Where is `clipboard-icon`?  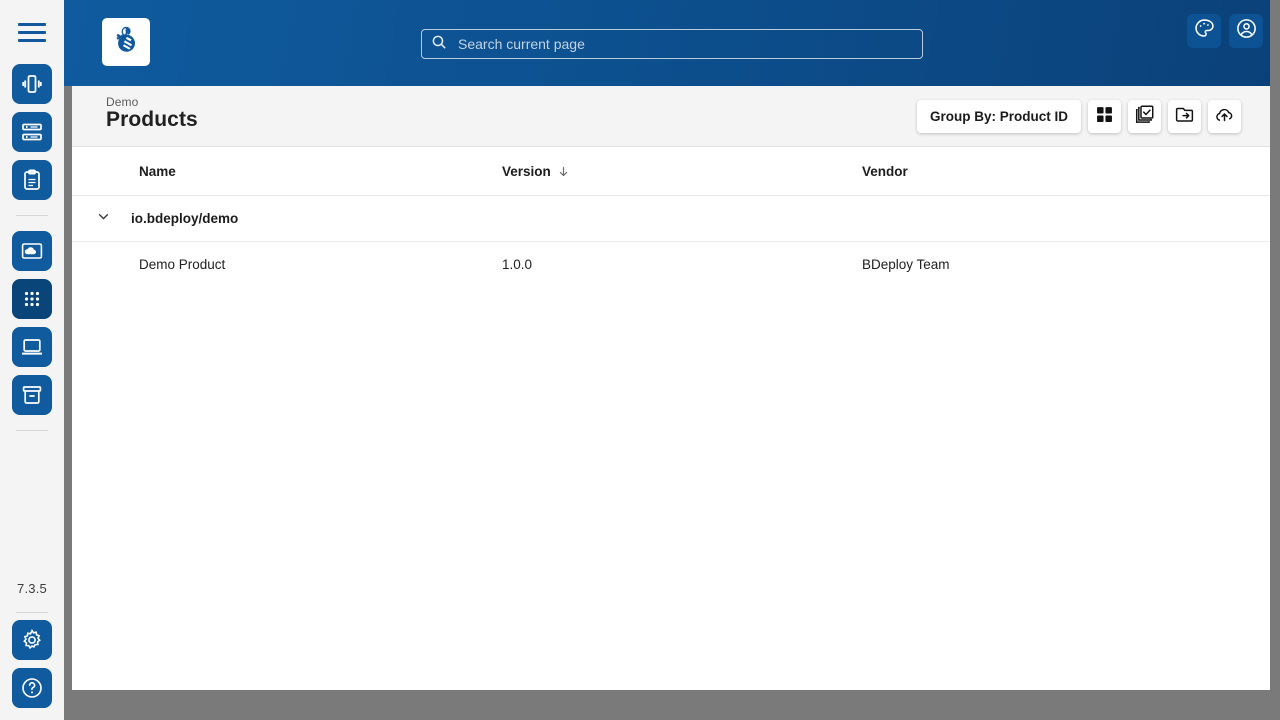
clipboard-icon is located at coordinates (32, 180).